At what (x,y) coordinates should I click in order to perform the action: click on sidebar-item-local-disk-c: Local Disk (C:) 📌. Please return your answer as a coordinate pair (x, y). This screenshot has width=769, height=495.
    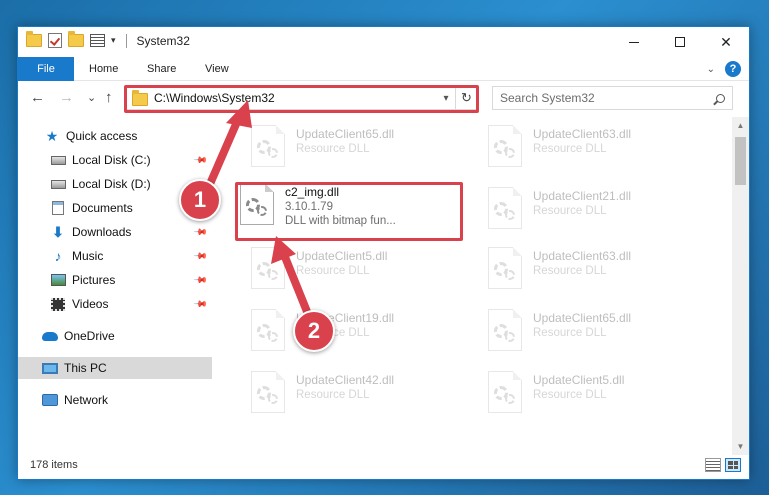
    Looking at the image, I should click on (115, 160).